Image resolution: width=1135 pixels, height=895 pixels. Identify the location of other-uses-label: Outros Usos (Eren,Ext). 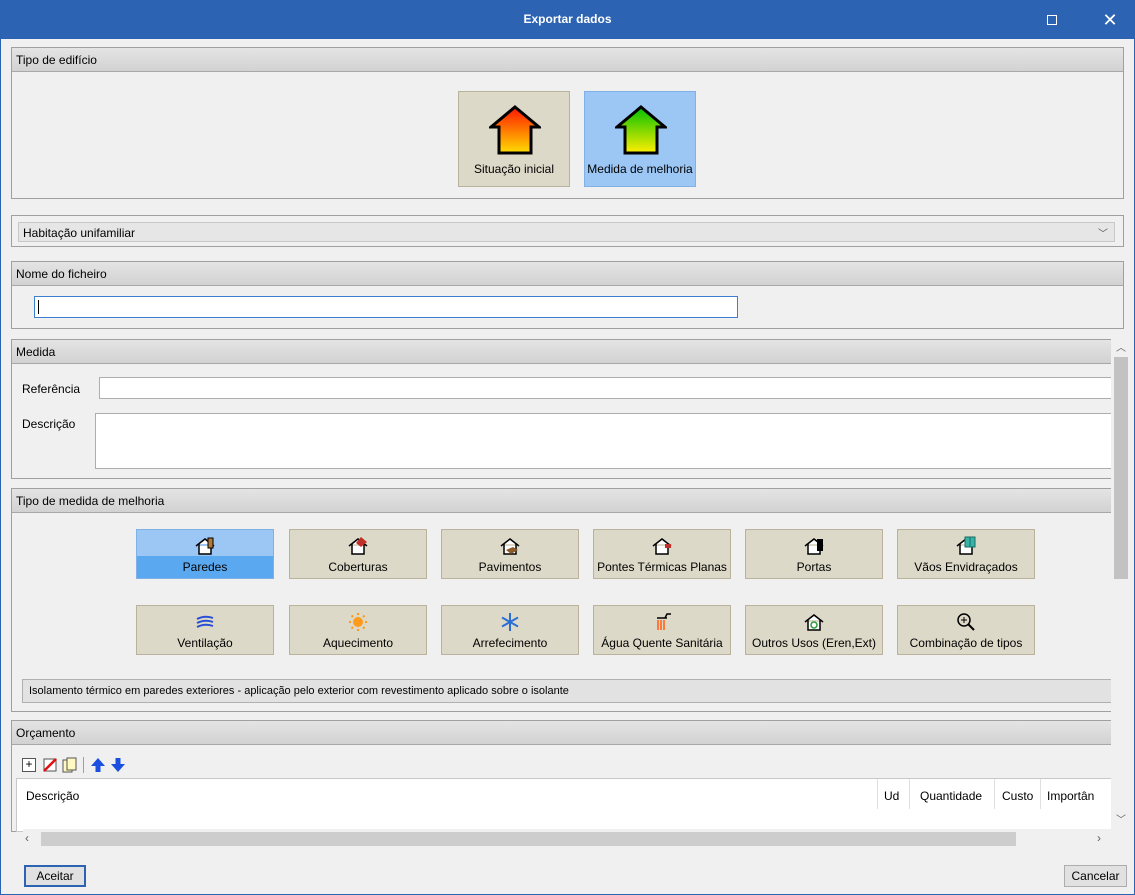
(814, 643).